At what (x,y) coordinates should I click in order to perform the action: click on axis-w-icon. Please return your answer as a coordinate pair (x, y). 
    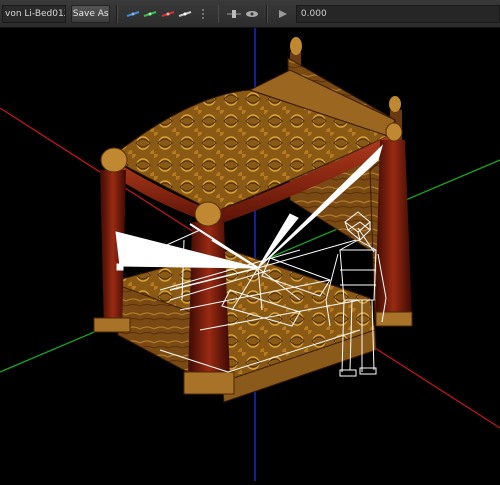
    Looking at the image, I should click on (185, 14).